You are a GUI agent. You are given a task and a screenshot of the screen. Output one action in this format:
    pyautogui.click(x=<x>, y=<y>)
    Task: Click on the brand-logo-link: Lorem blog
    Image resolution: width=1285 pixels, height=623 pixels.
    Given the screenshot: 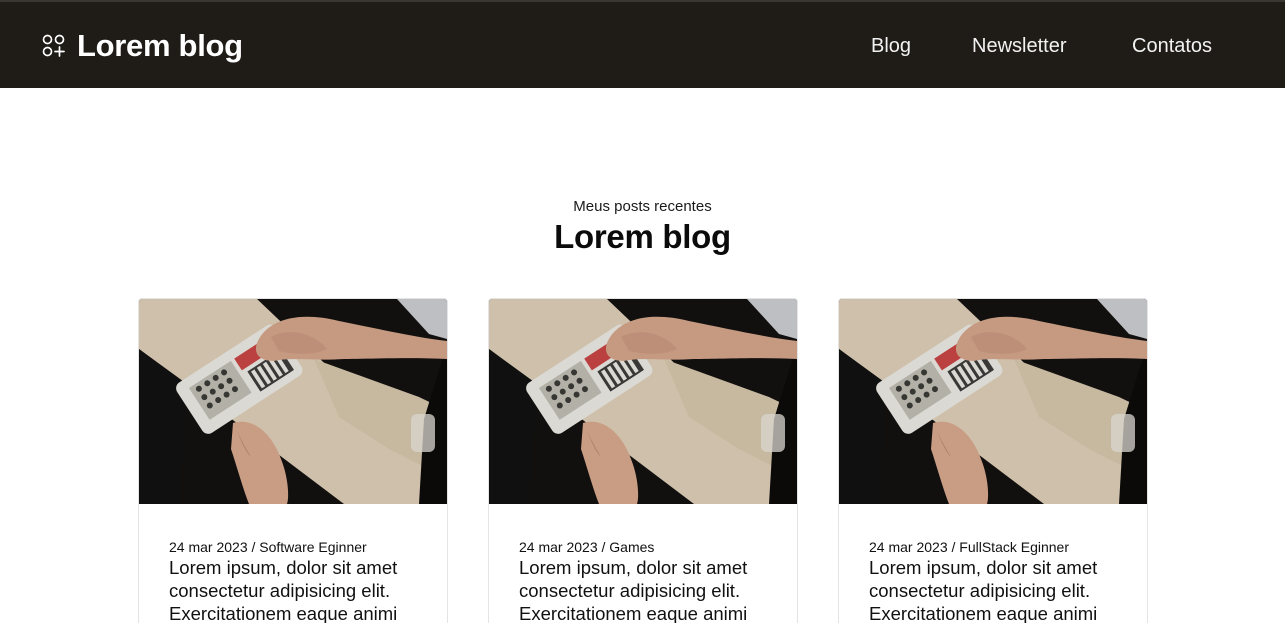 What is the action you would take?
    pyautogui.click(x=142, y=46)
    